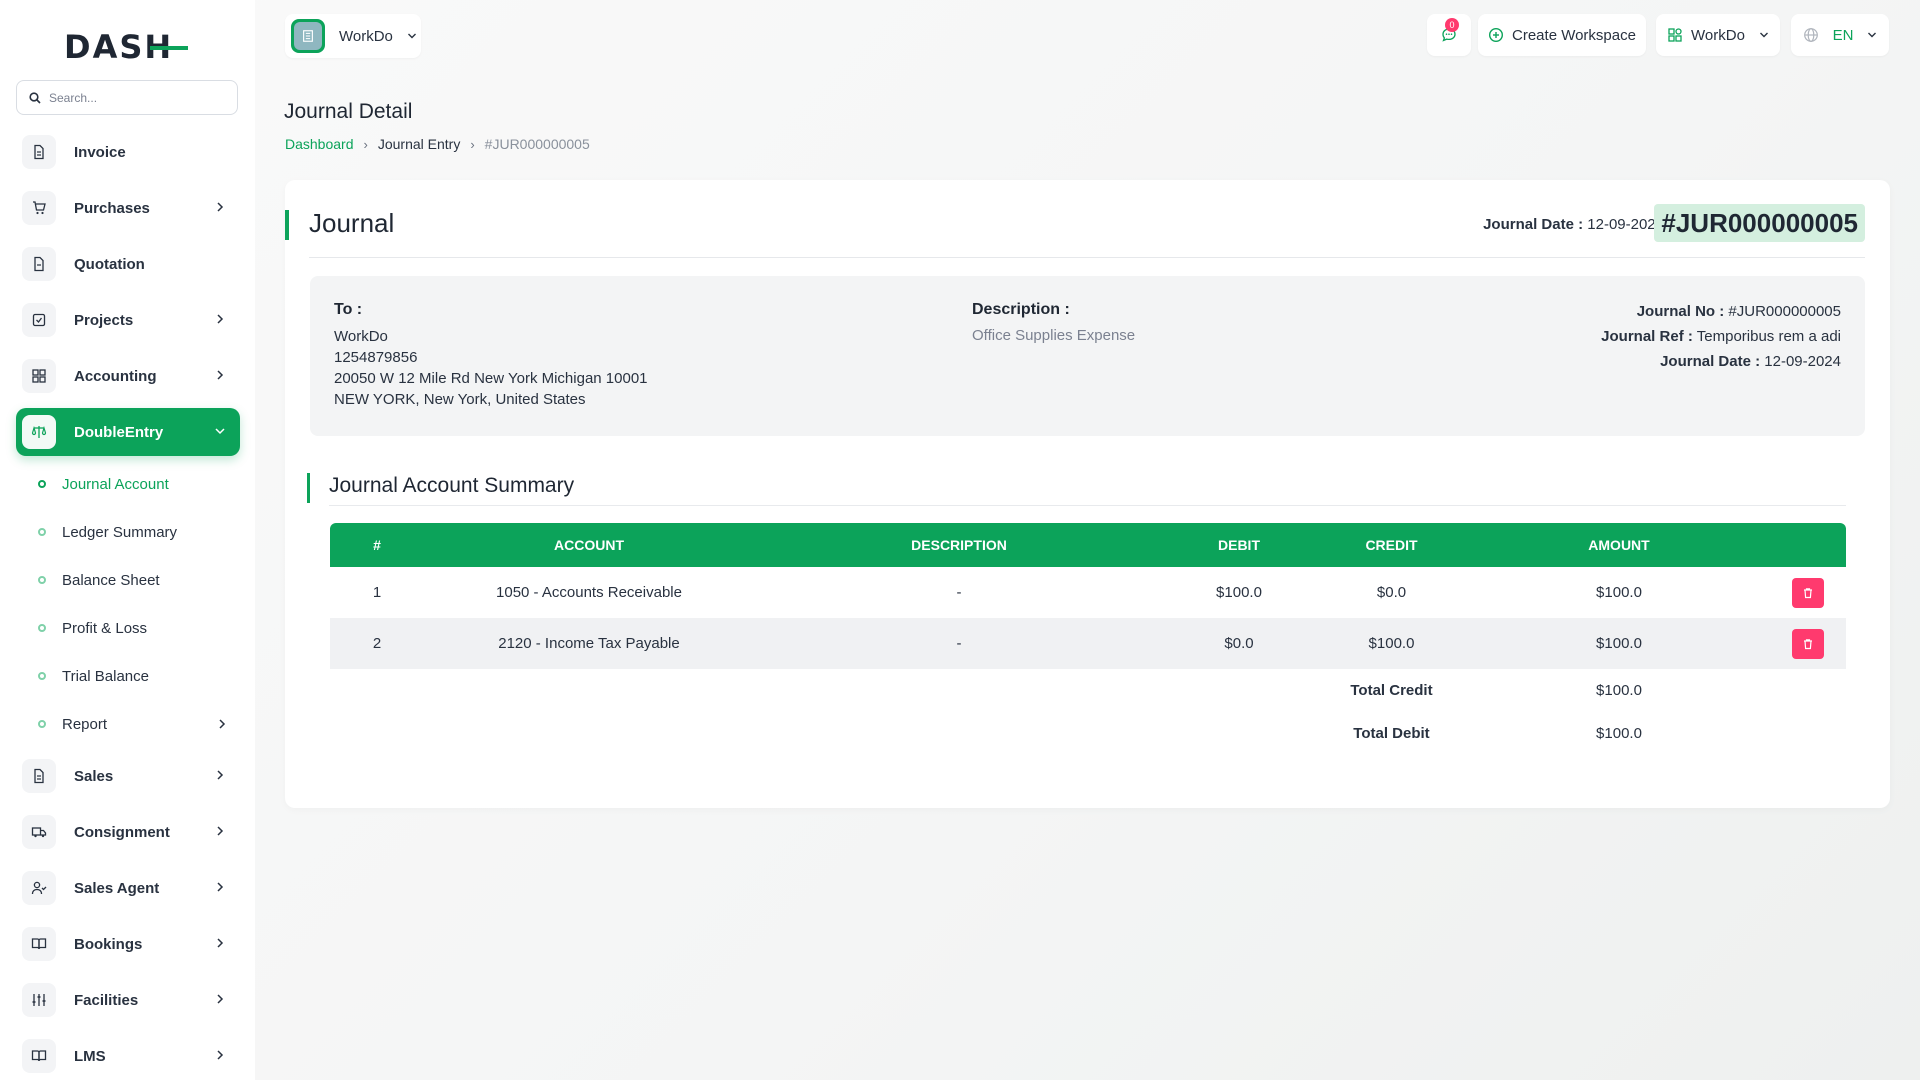 The width and height of the screenshot is (1920, 1080). Describe the element at coordinates (1647, 336) in the screenshot. I see `journal-ref-label: Journal Ref :` at that location.